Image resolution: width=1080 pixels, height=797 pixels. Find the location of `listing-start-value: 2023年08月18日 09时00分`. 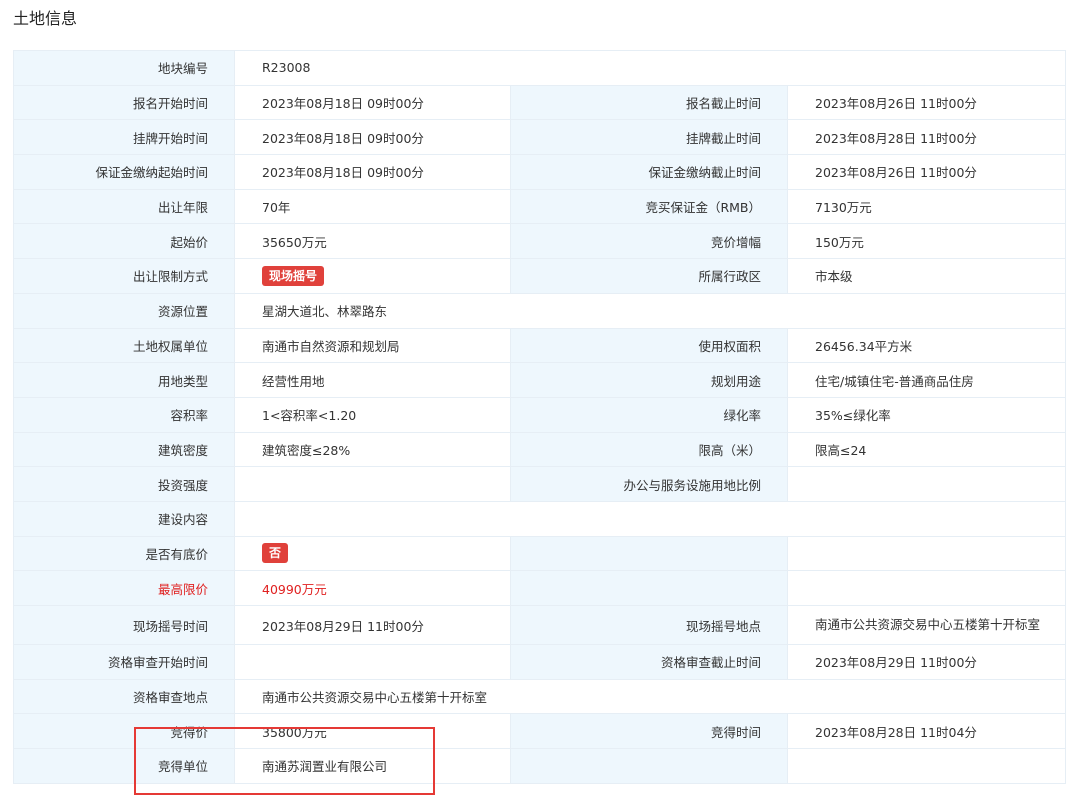

listing-start-value: 2023年08月18日 09时00分 is located at coordinates (372, 137).